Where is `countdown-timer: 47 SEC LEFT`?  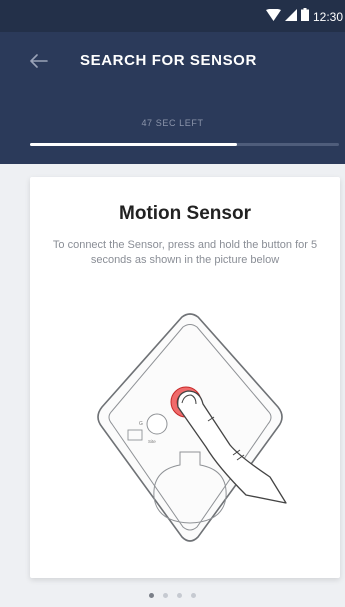 countdown-timer: 47 SEC LEFT is located at coordinates (172, 123).